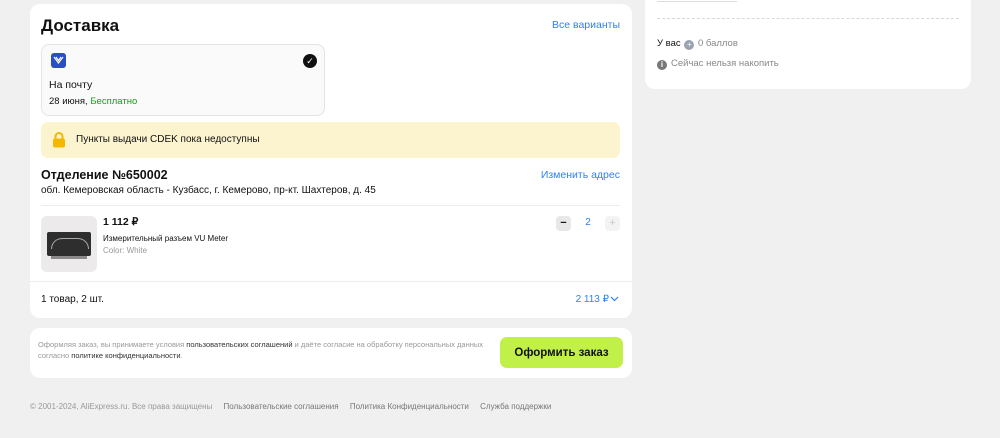 The image size is (1000, 438). Describe the element at coordinates (111, 344) in the screenshot. I see `terms-text-1: Оформляя заказ, вы принимаете условия` at that location.